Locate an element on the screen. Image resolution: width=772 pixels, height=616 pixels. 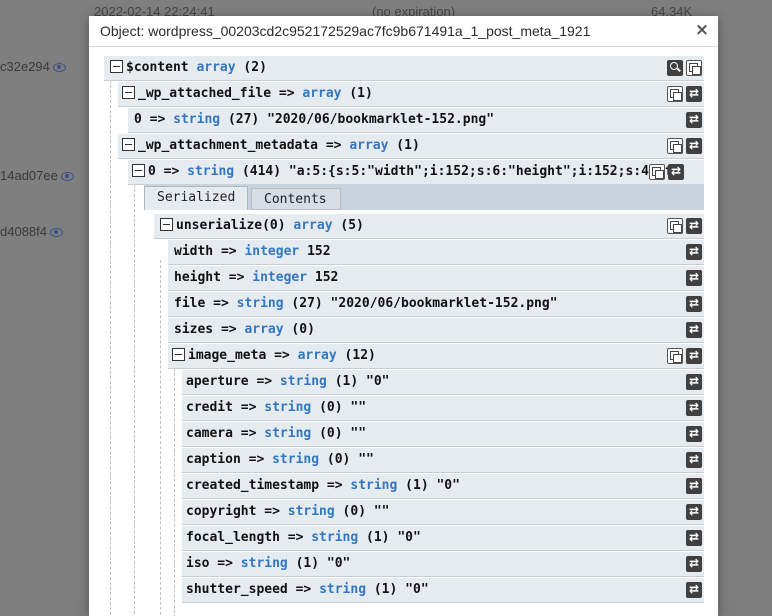
tree-node-unserialize: unserialize(0) array (5) is located at coordinates (429, 226).